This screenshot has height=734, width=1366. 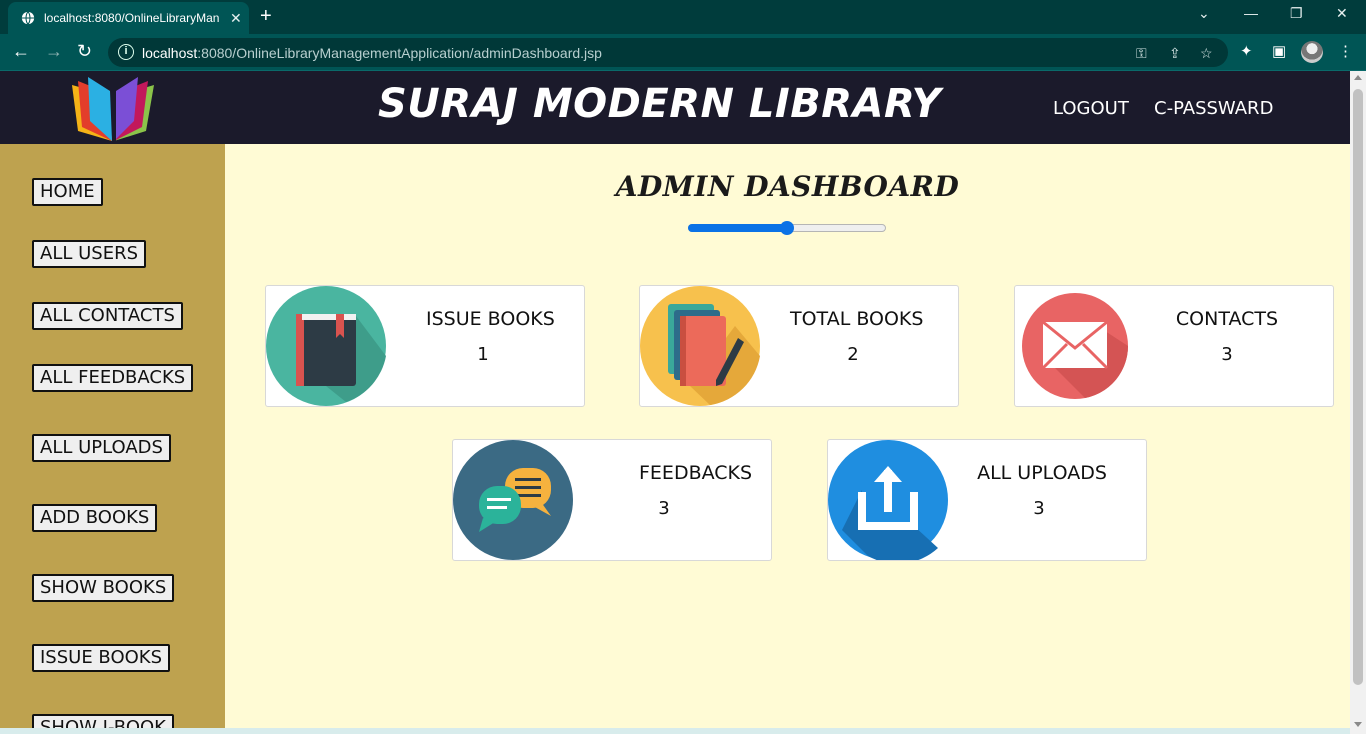 What do you see at coordinates (28, 18) in the screenshot?
I see `globe-icon` at bounding box center [28, 18].